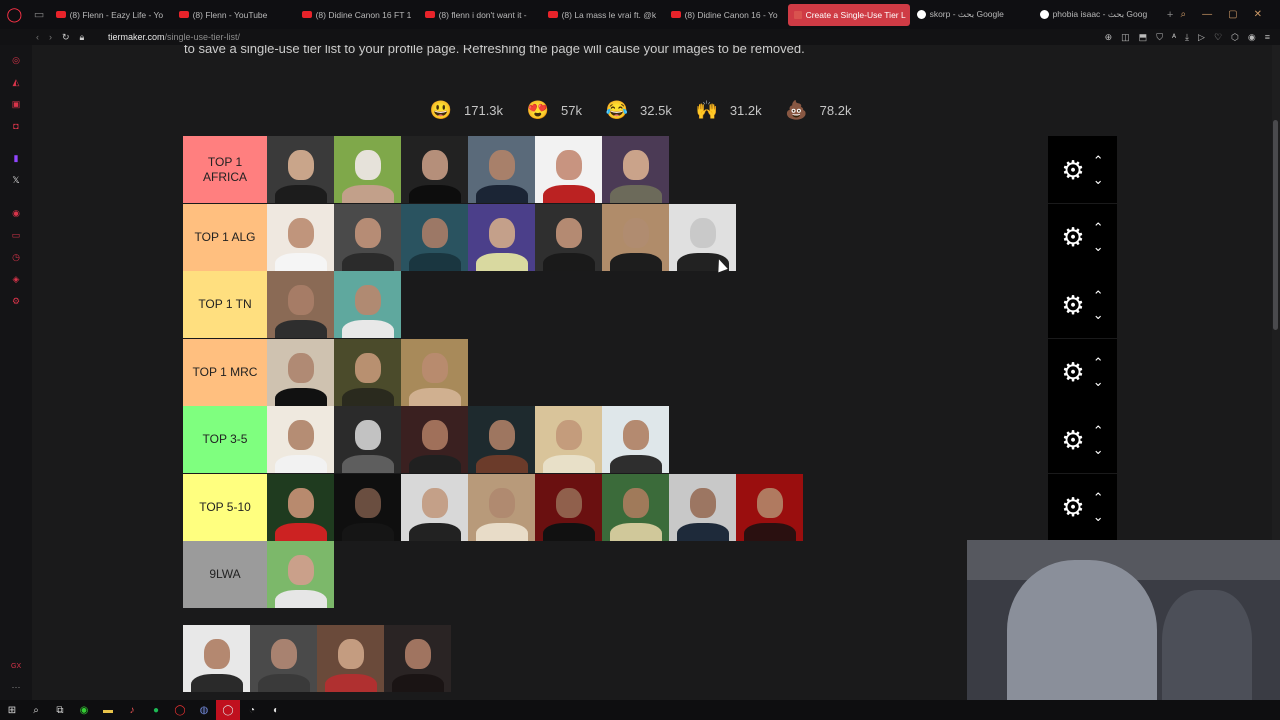 Image resolution: width=1280 pixels, height=720 pixels. I want to click on zoom-icon: ⊕, so click(1109, 37).